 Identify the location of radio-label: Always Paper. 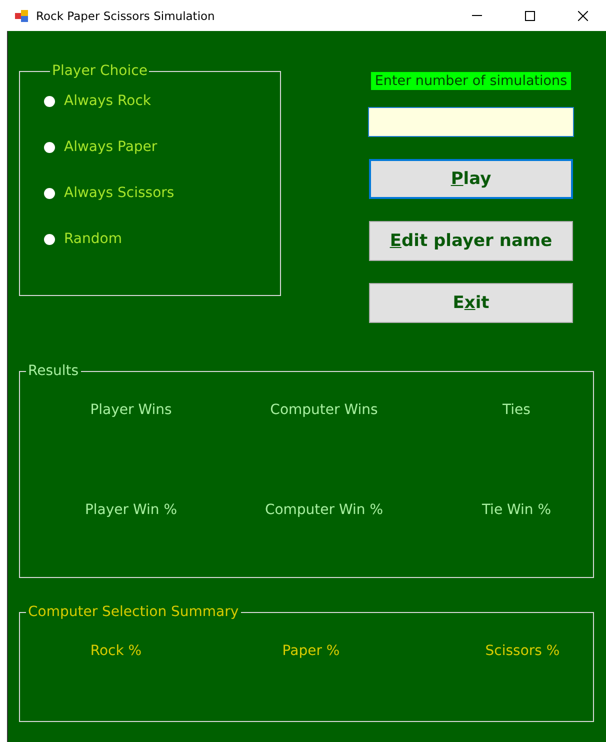
(111, 147).